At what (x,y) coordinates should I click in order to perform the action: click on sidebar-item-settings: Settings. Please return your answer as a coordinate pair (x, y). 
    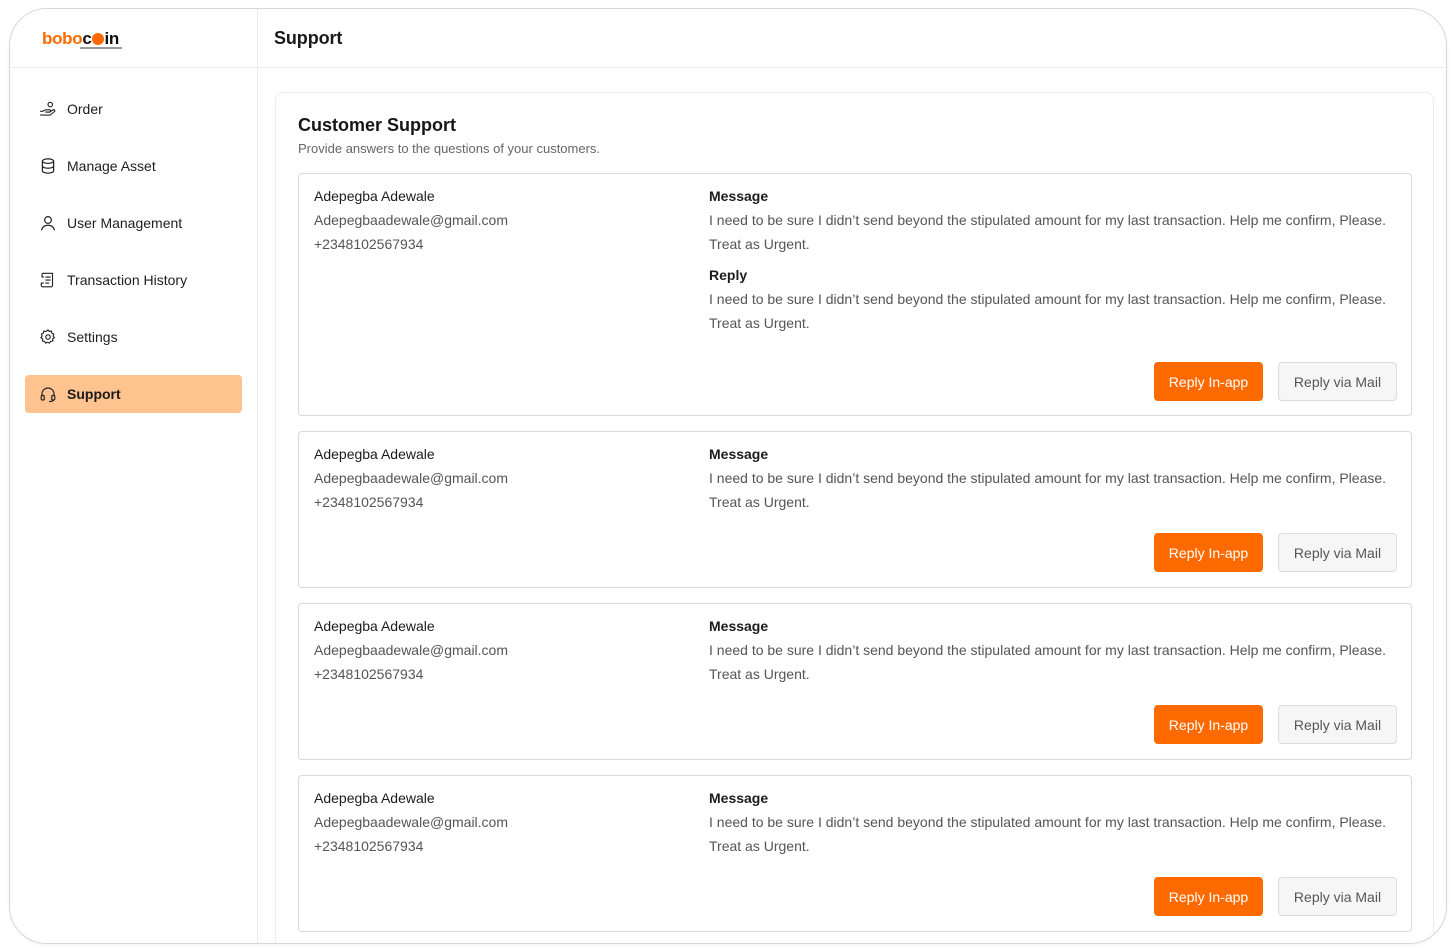
    Looking at the image, I should click on (133, 337).